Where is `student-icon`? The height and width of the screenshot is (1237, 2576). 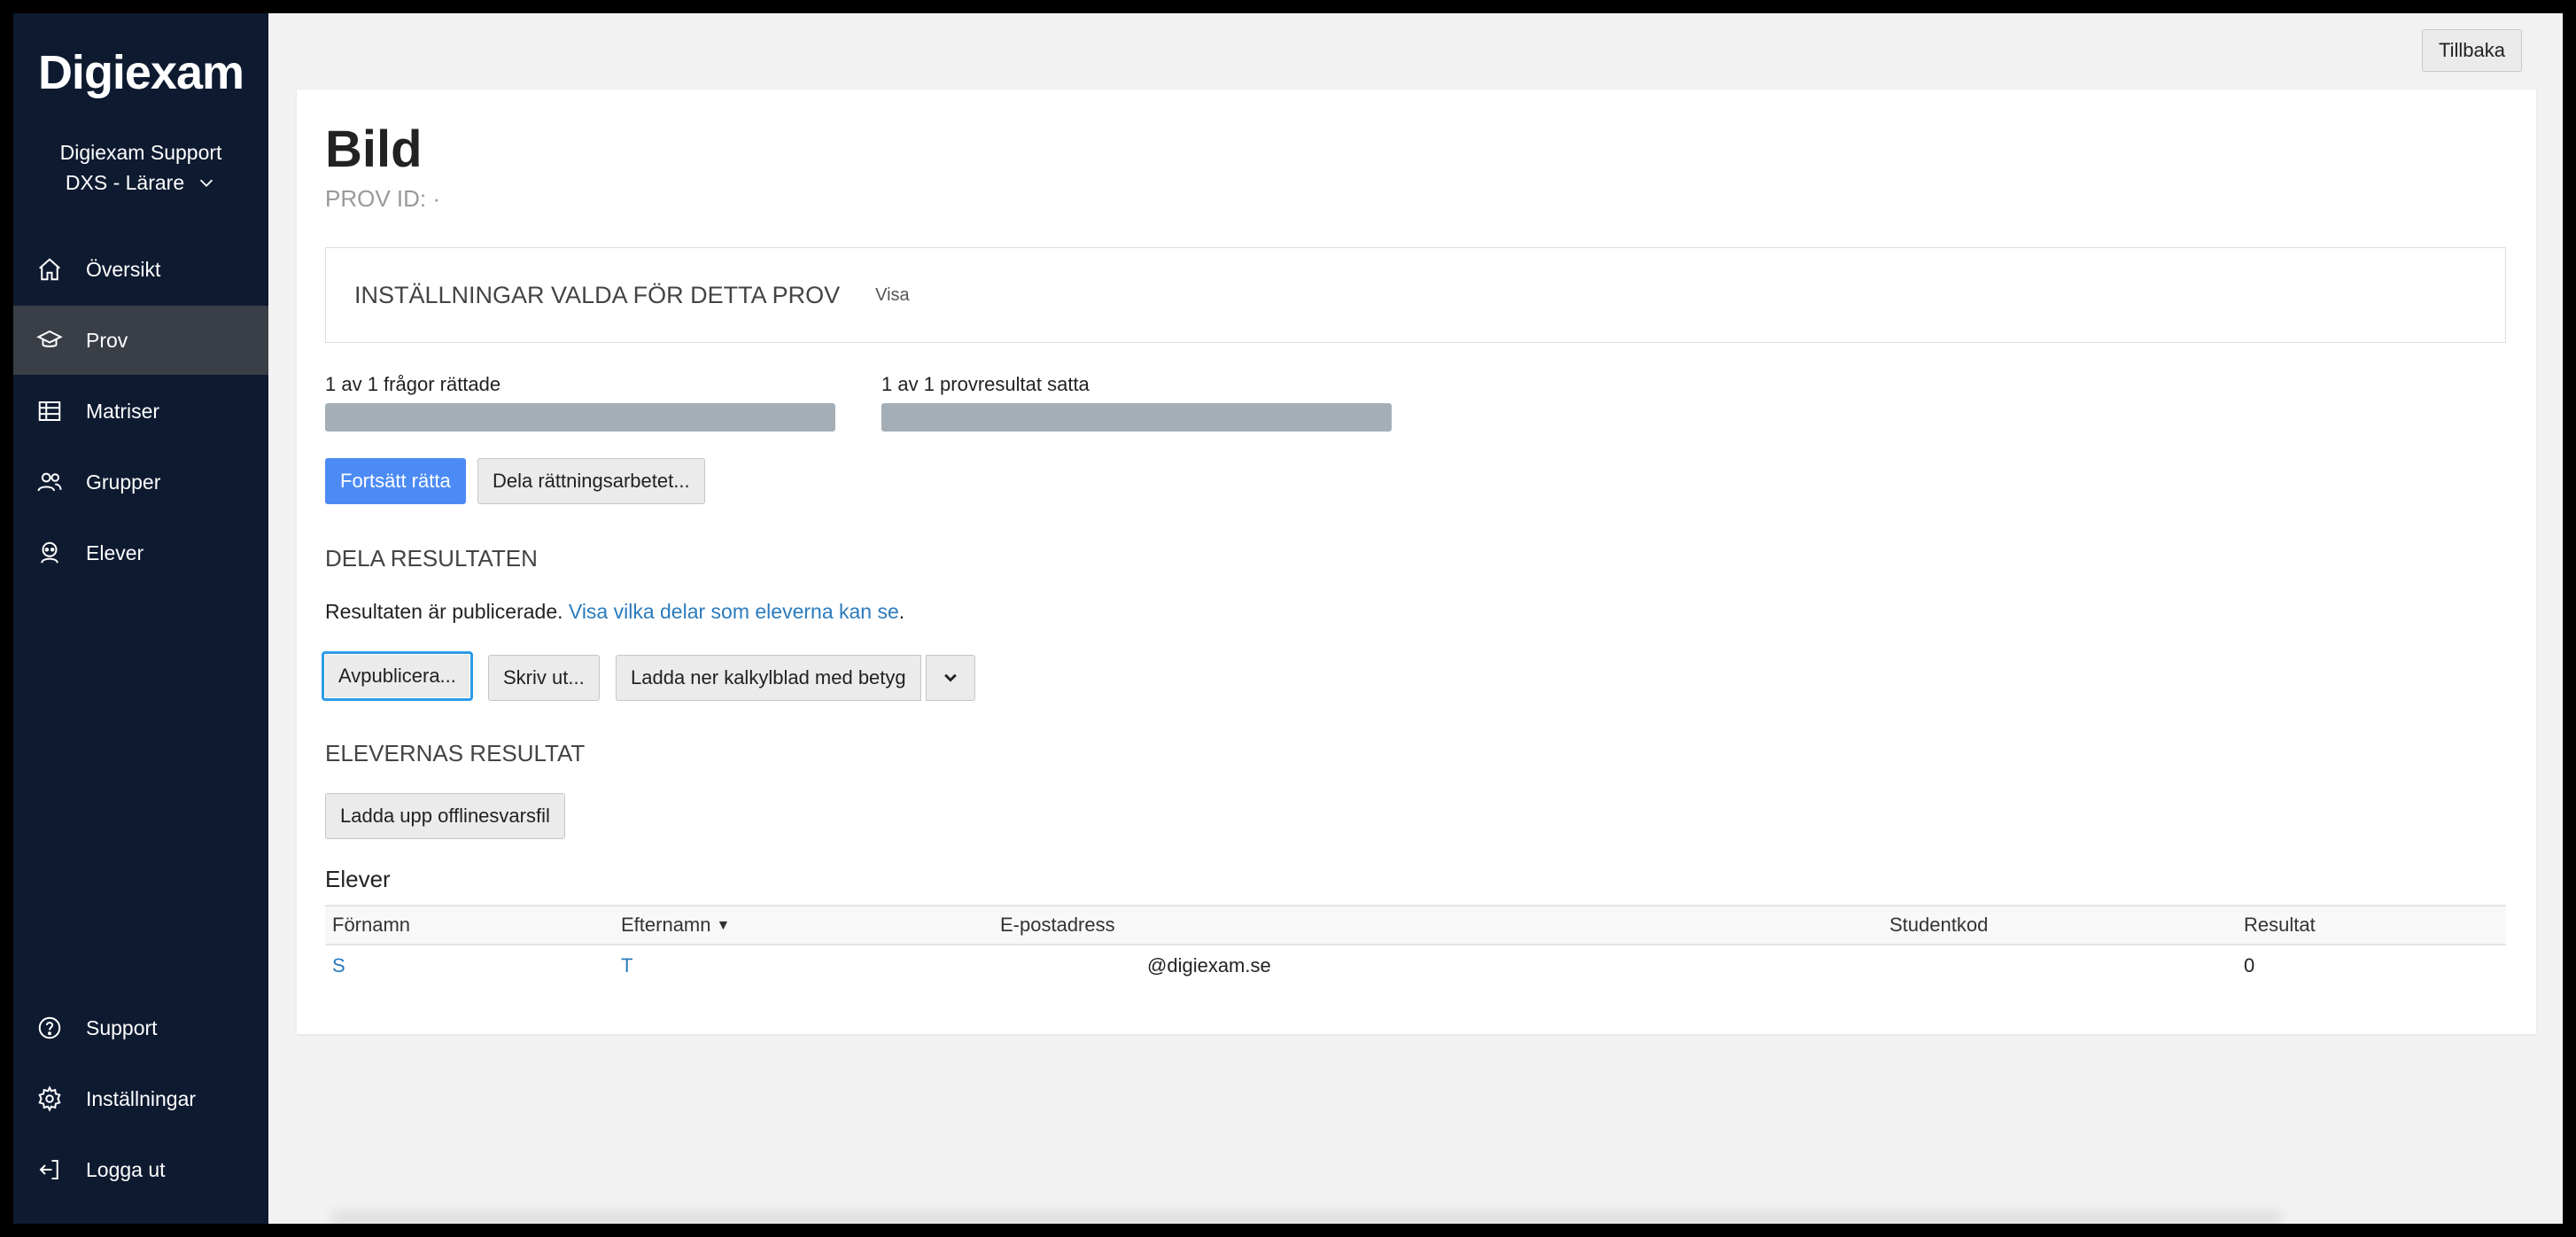
student-icon is located at coordinates (49, 552).